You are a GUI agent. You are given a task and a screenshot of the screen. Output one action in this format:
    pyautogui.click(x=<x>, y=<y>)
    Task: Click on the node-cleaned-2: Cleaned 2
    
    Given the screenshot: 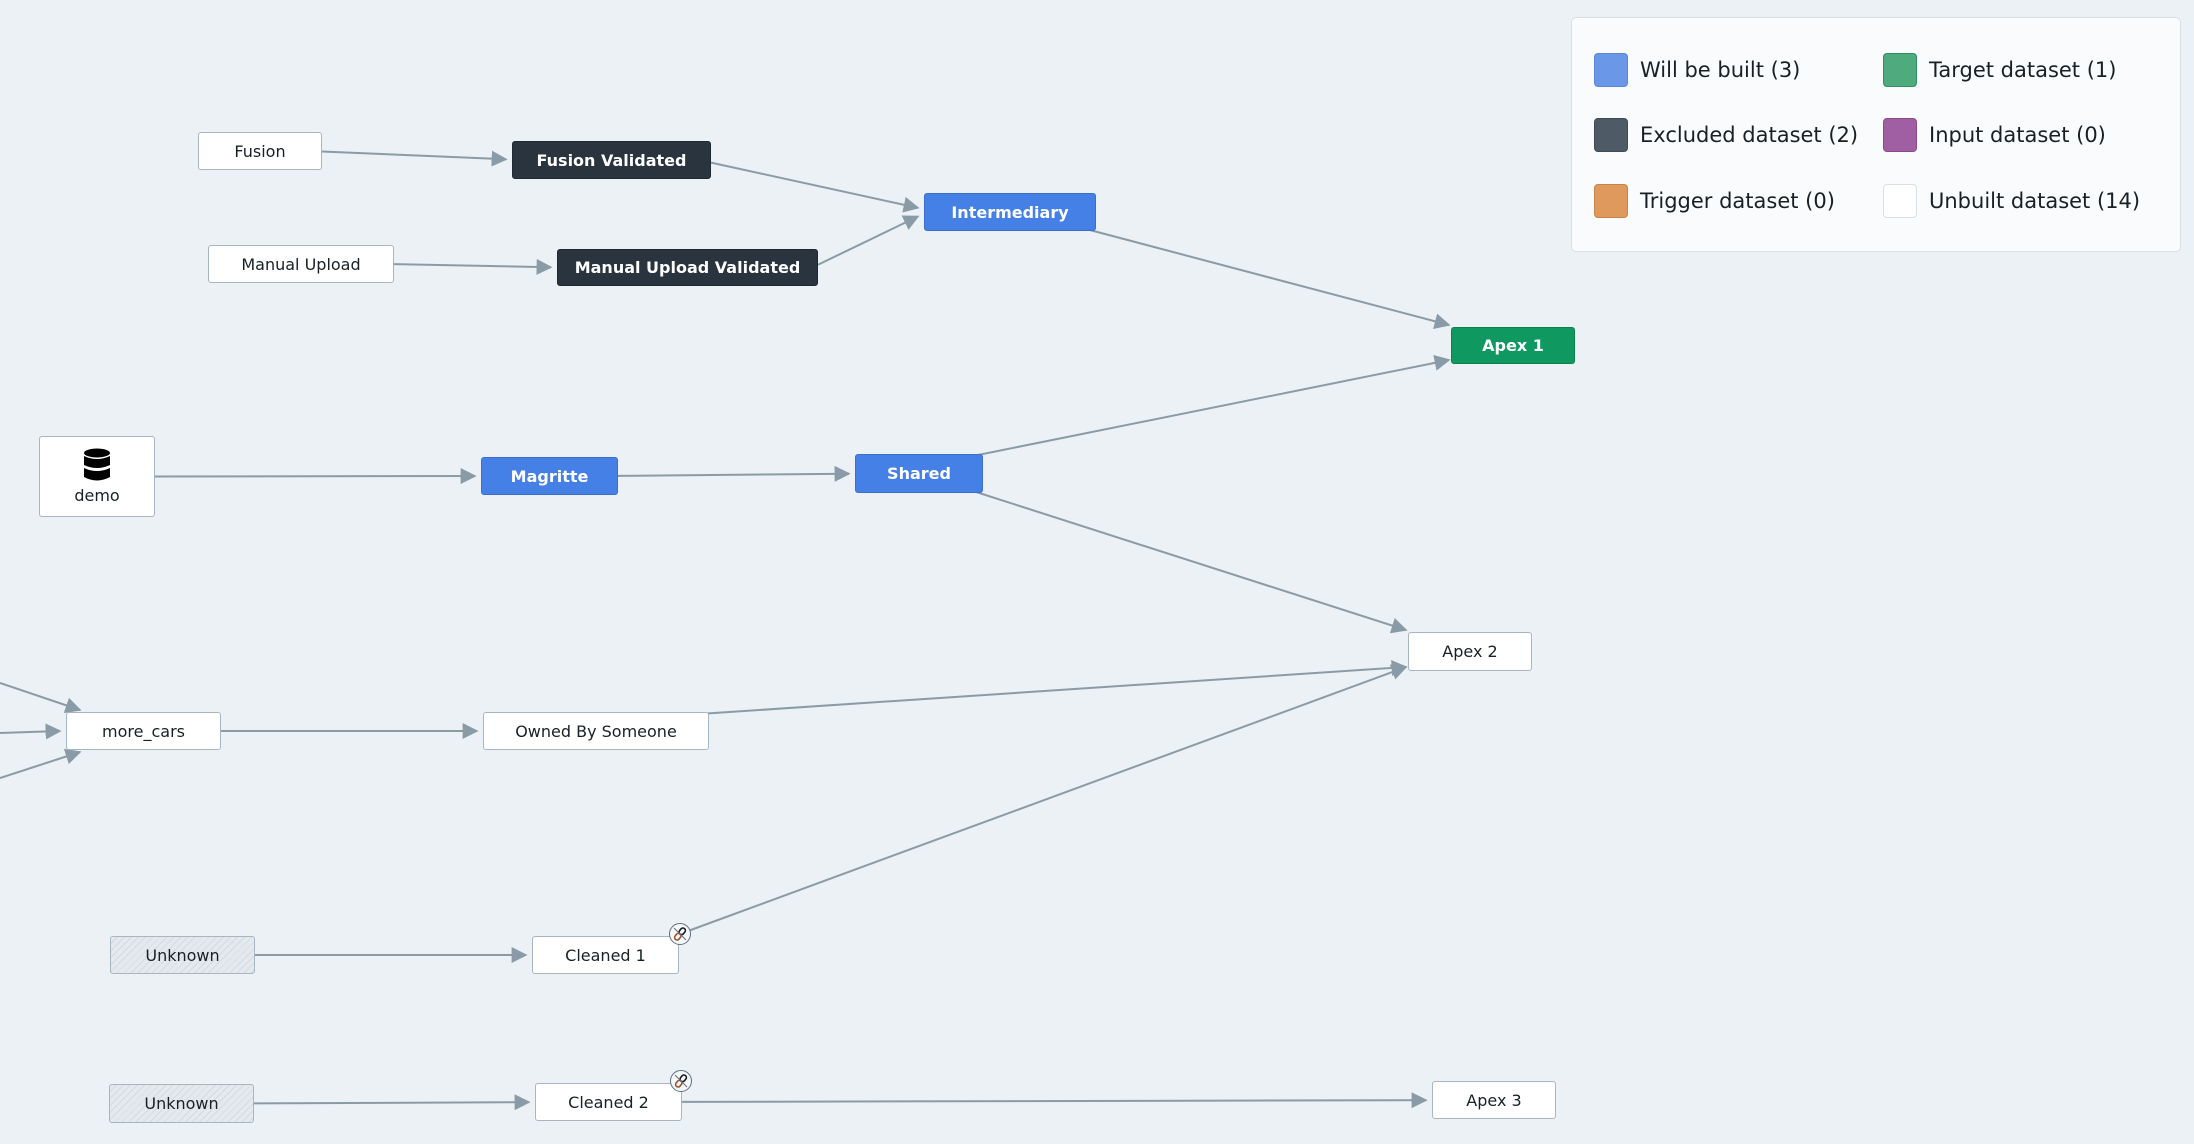 What is the action you would take?
    pyautogui.click(x=608, y=1102)
    